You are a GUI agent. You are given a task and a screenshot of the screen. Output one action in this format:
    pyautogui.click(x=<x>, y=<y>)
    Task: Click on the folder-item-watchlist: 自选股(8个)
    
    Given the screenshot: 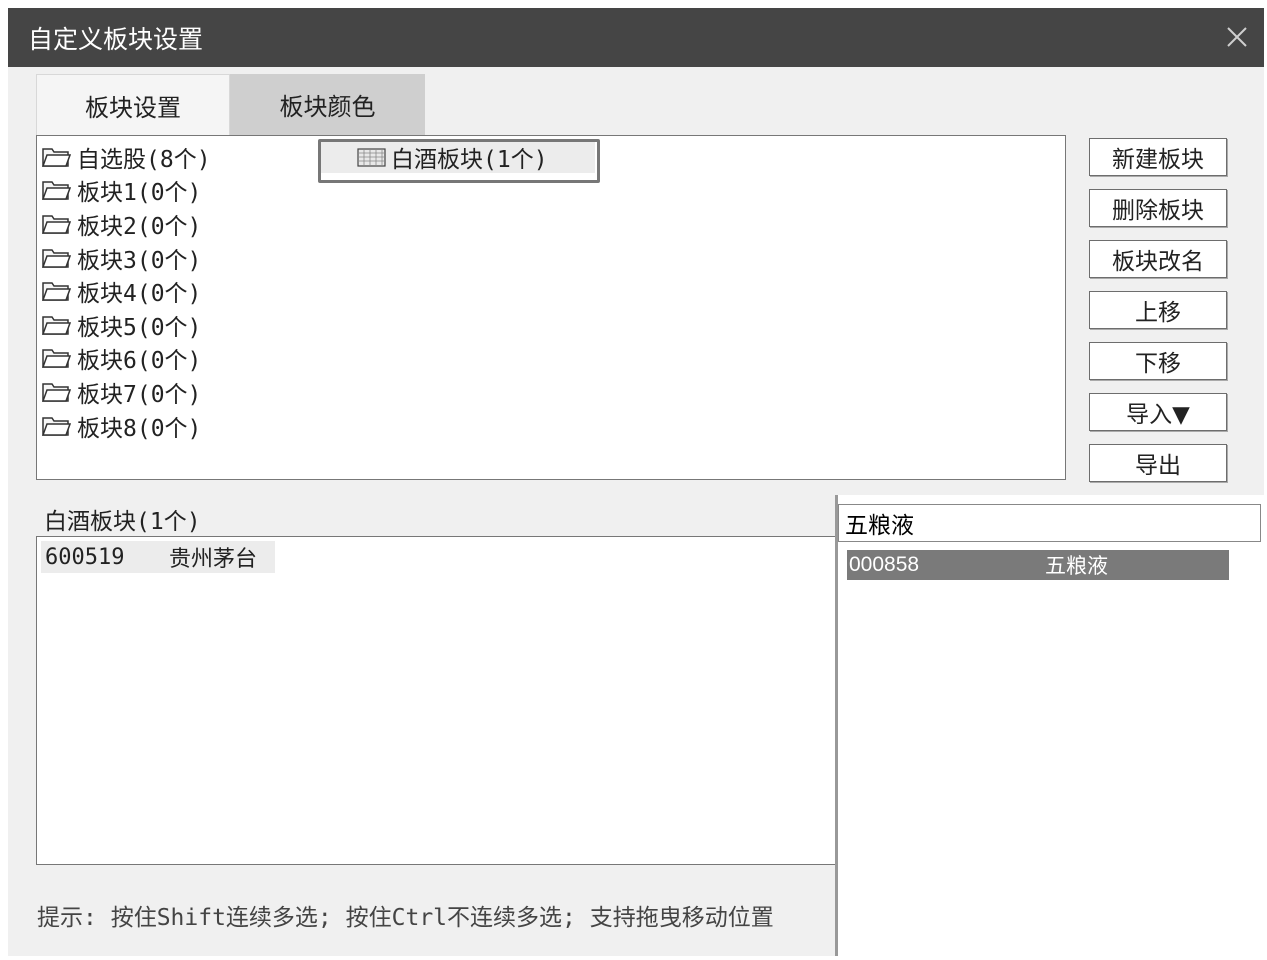 What is the action you would take?
    pyautogui.click(x=126, y=157)
    